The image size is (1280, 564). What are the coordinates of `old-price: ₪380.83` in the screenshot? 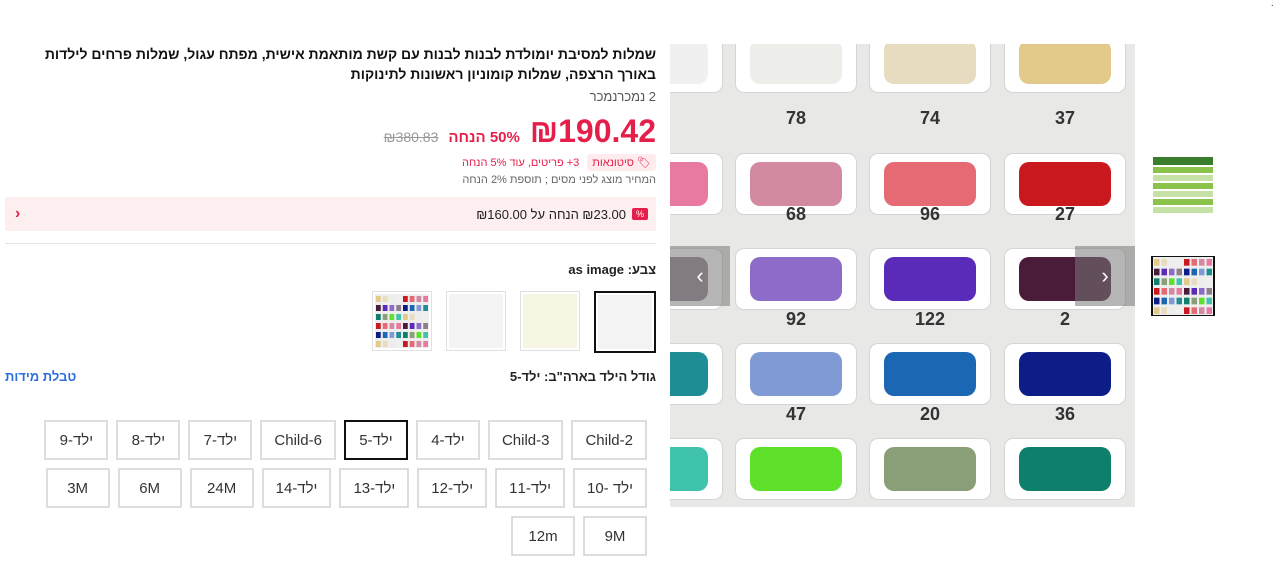 It's located at (411, 137).